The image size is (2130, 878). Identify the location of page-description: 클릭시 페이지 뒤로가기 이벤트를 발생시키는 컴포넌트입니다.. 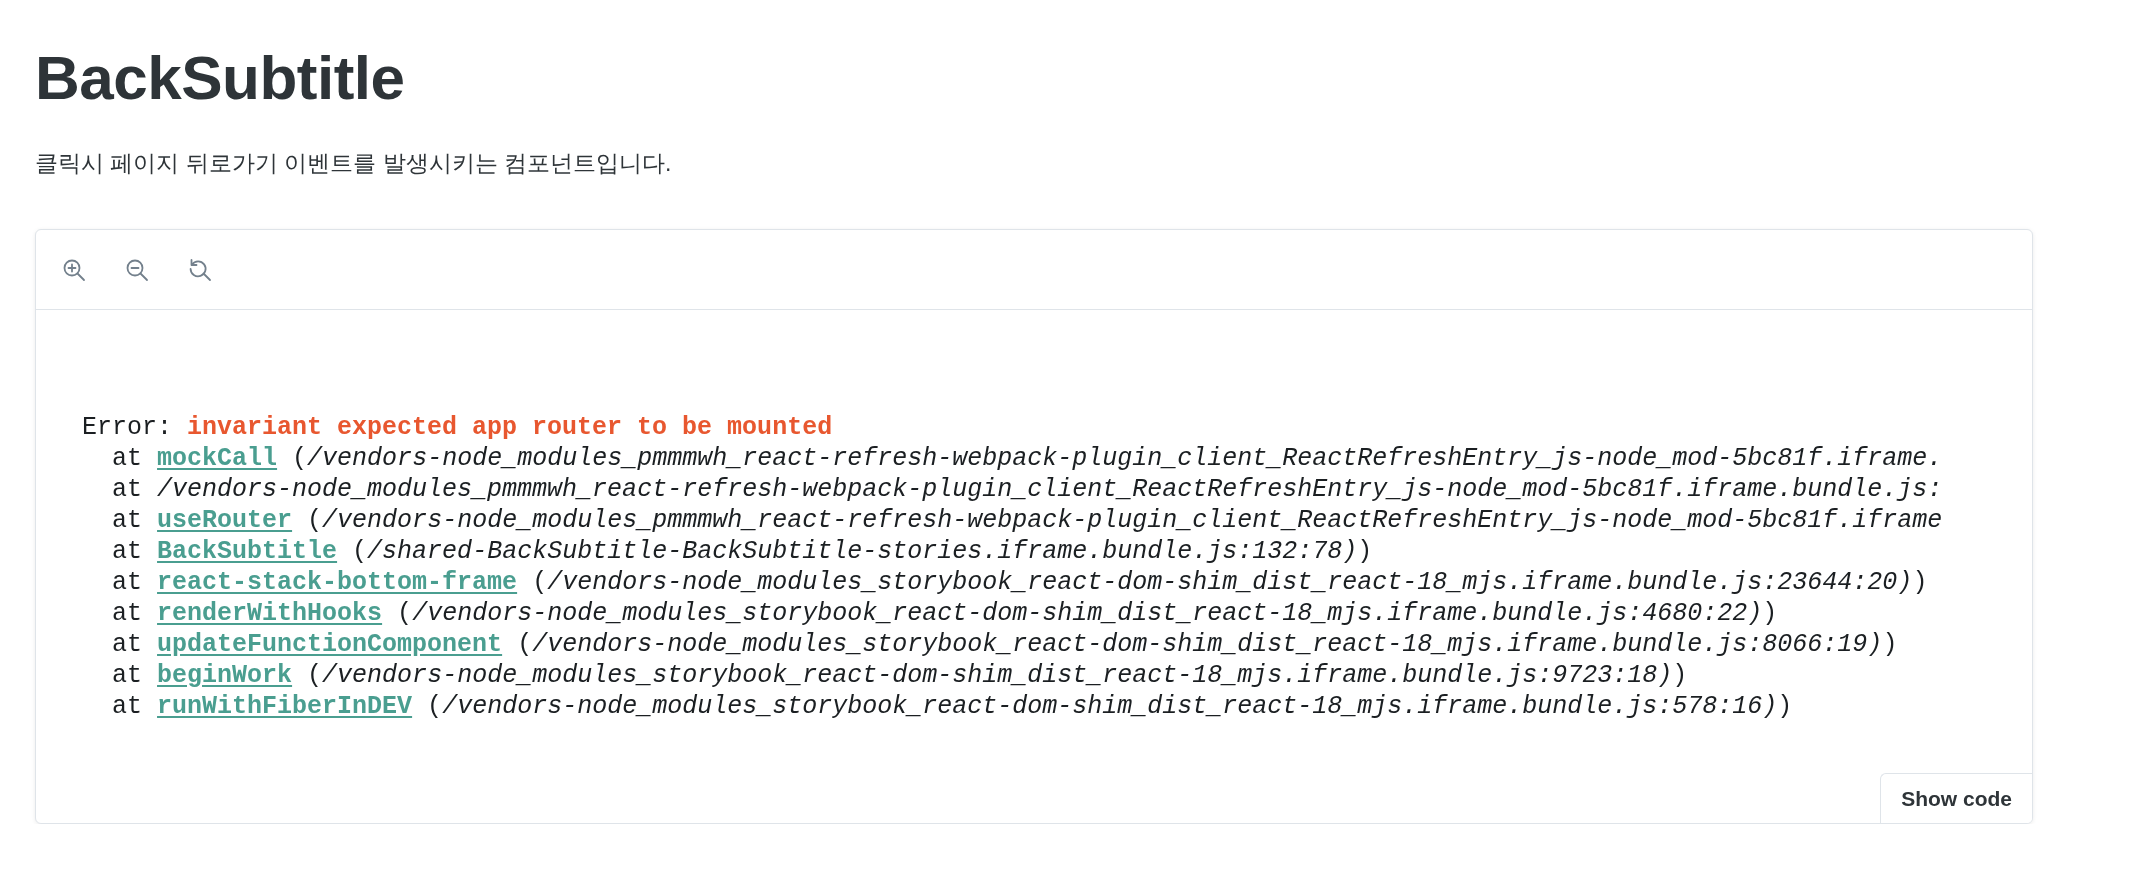
(353, 164).